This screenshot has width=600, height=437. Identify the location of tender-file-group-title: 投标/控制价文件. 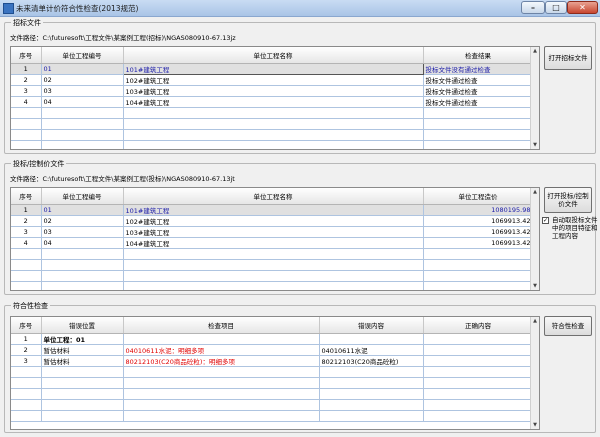
(39, 164).